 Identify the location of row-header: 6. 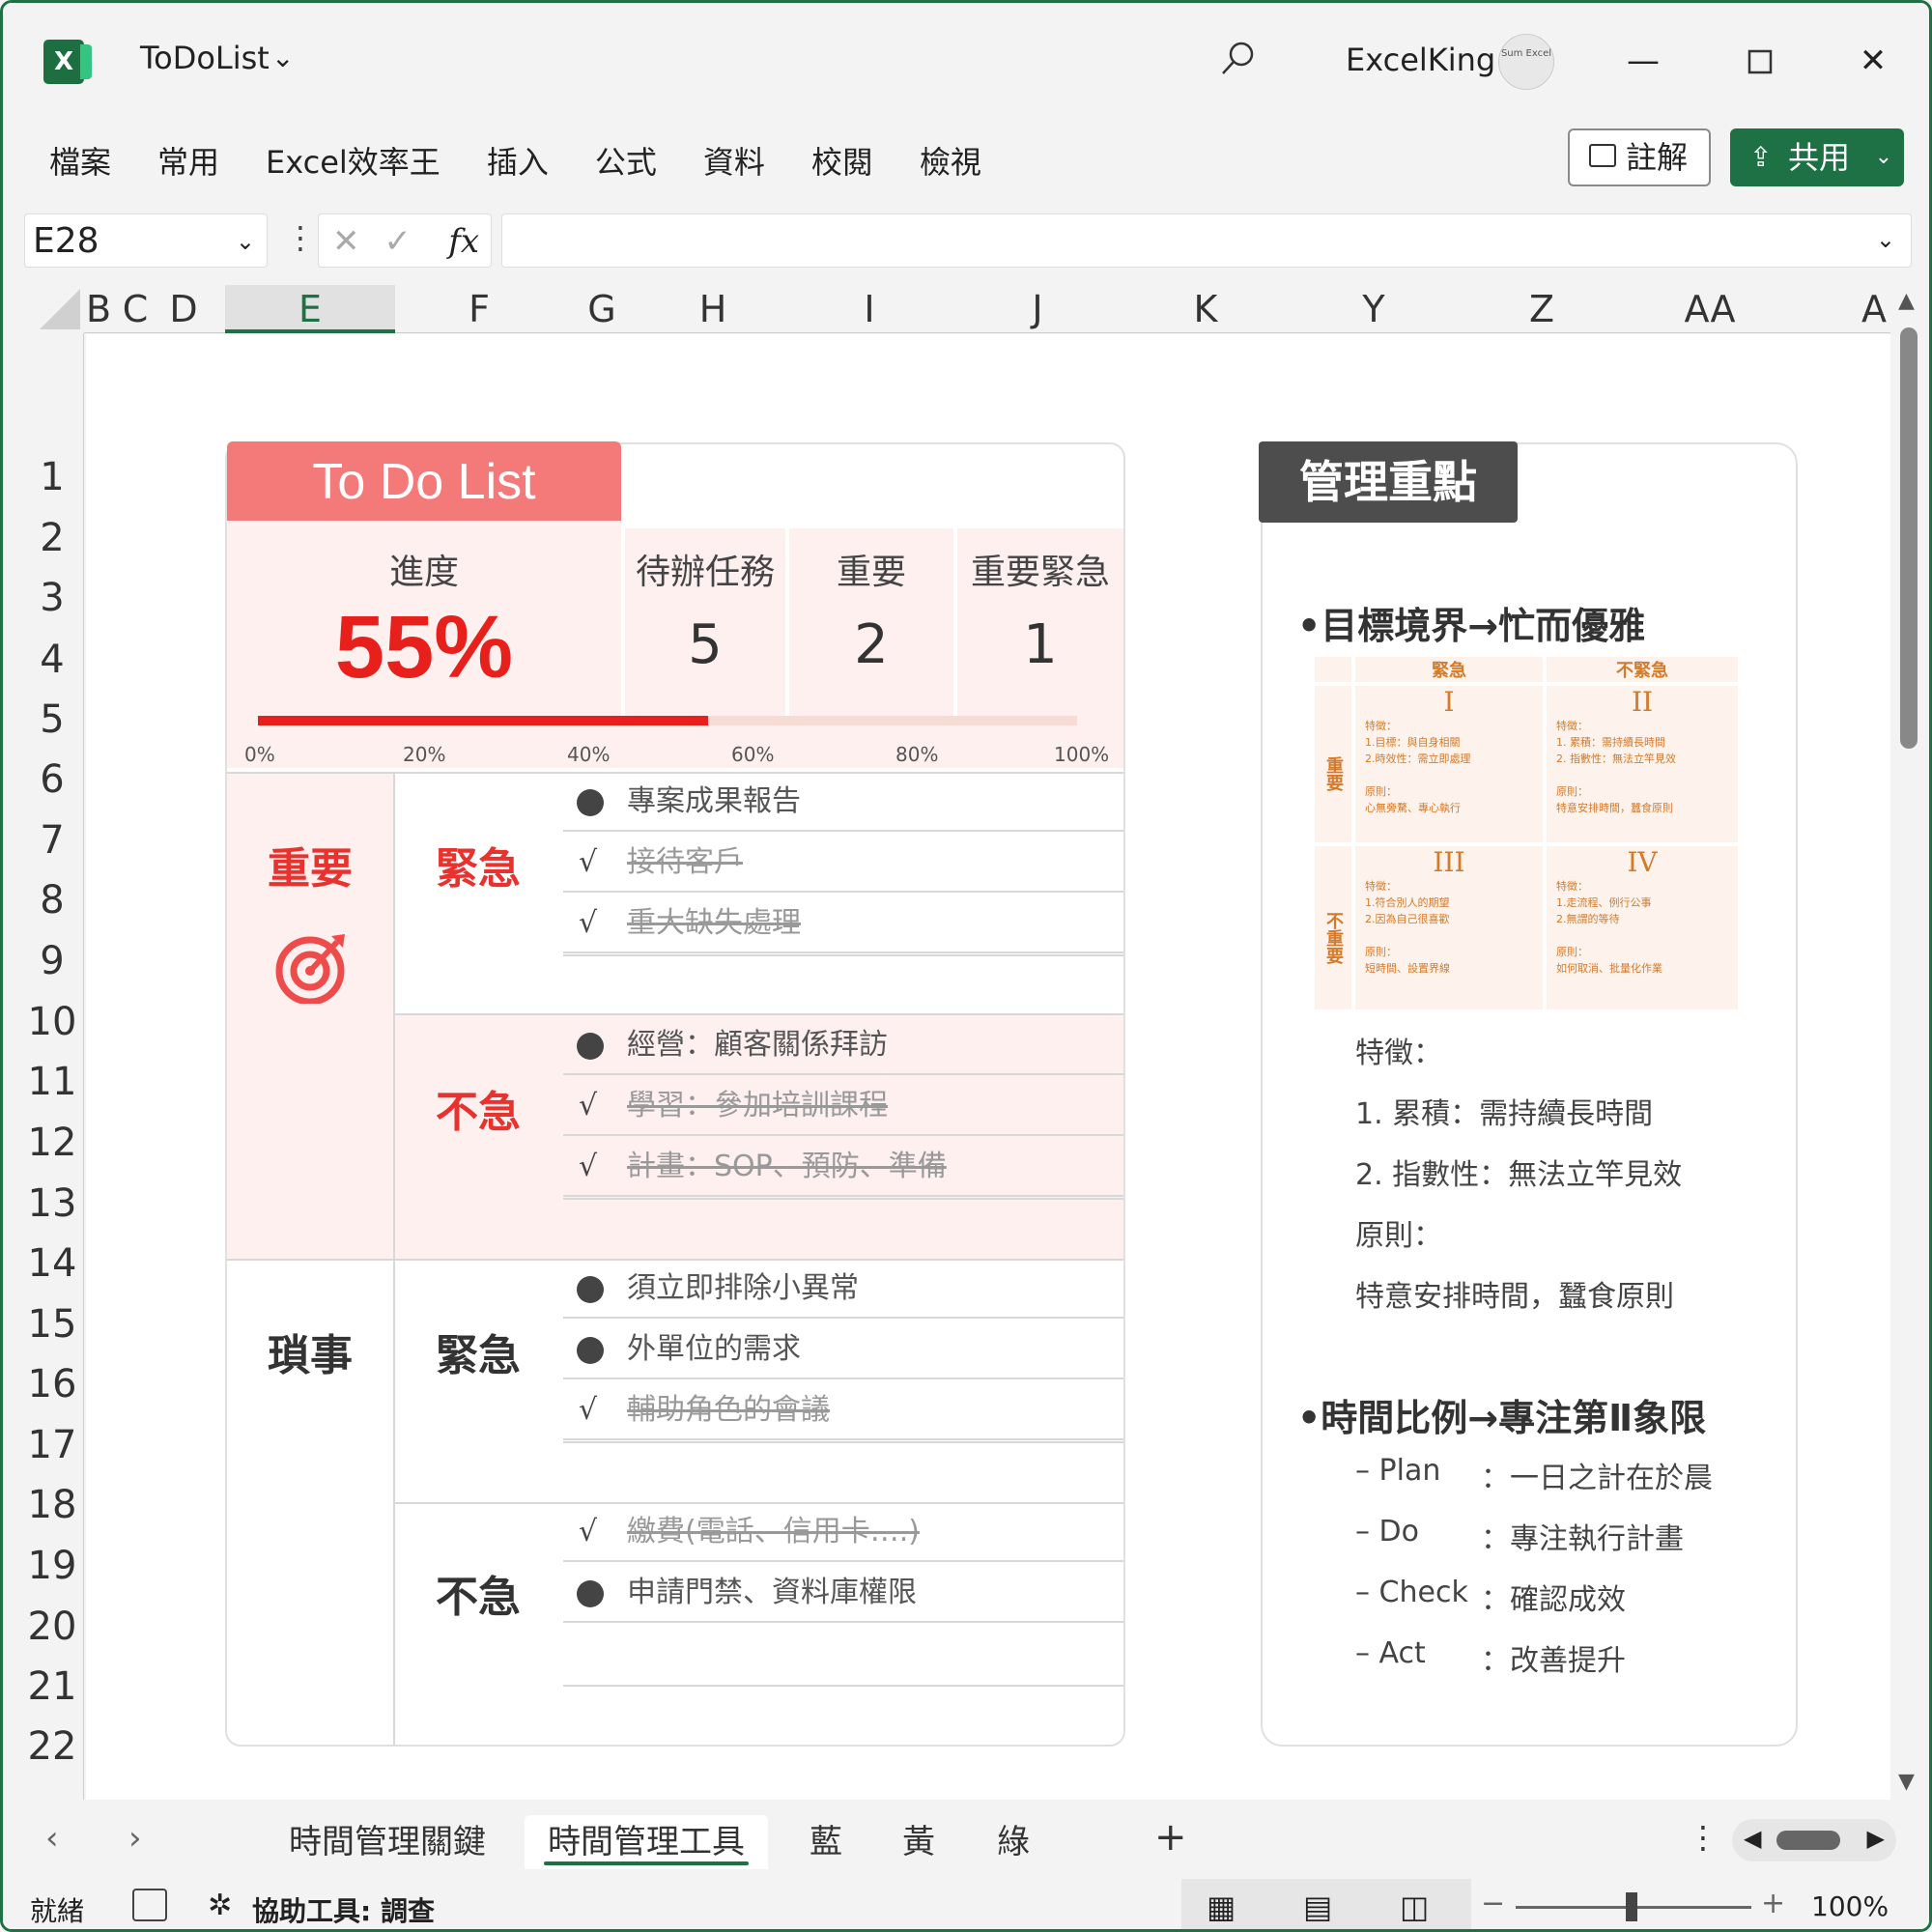
(52, 779).